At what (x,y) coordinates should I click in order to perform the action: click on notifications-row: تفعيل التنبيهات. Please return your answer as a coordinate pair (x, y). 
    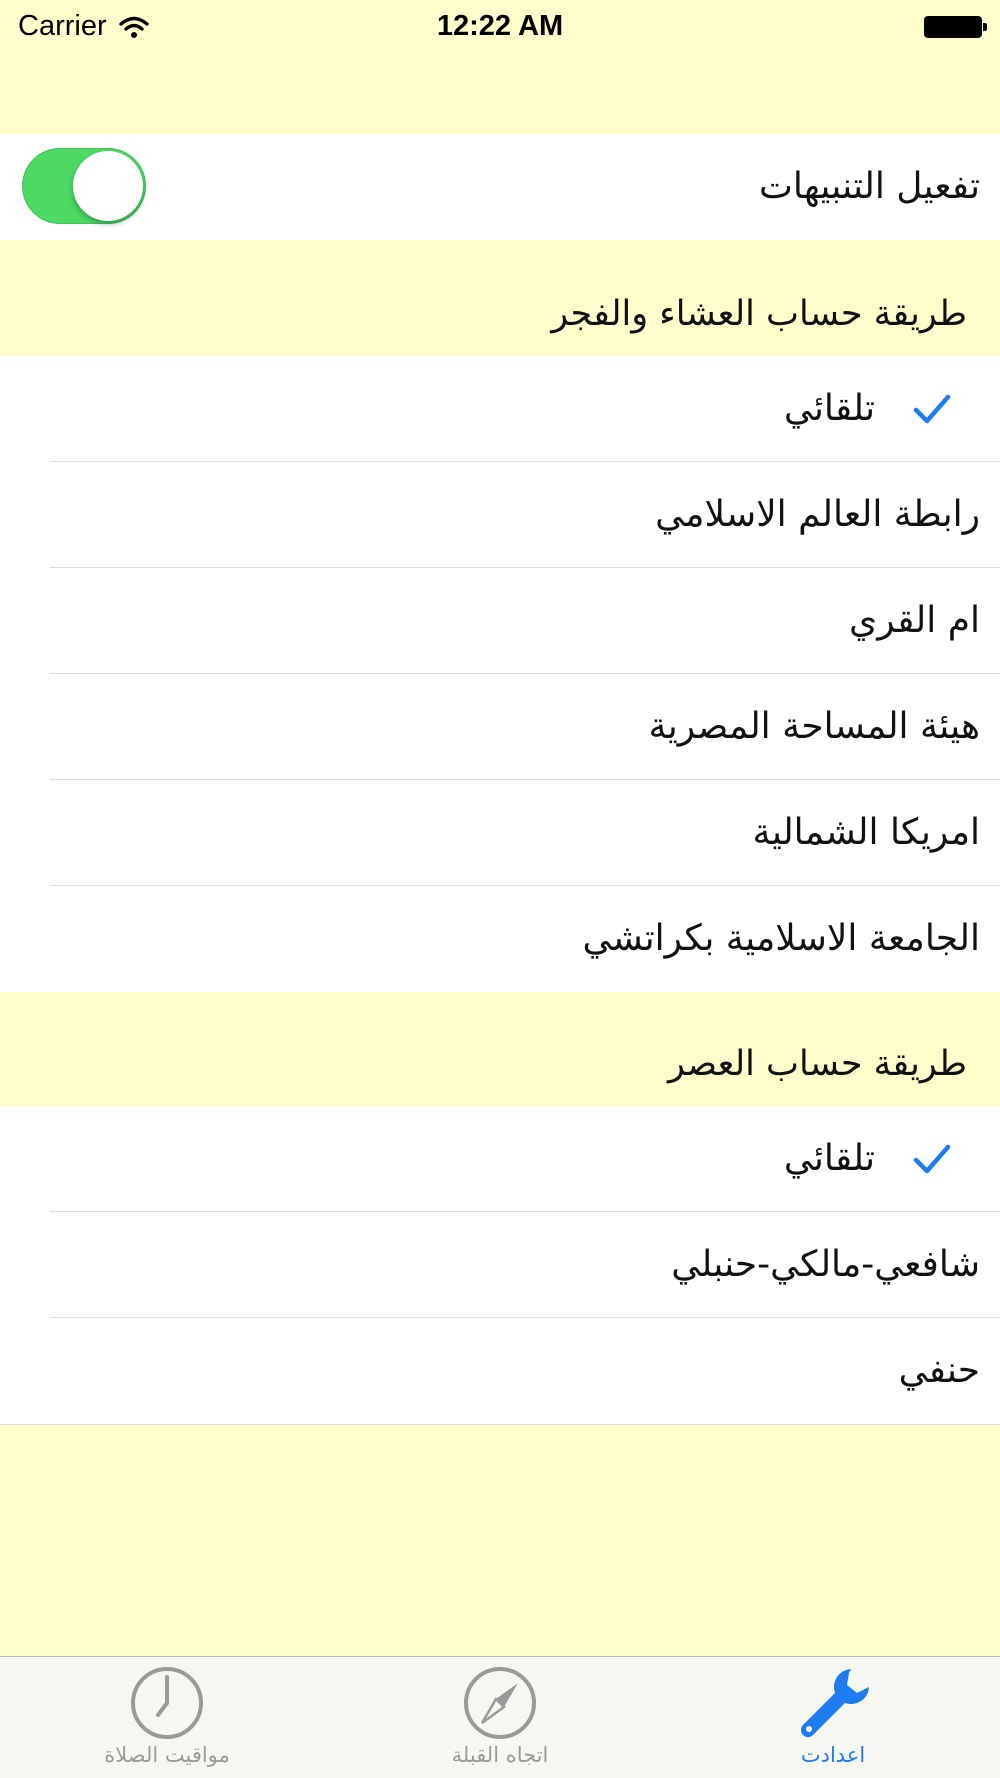
    Looking at the image, I should click on (500, 187).